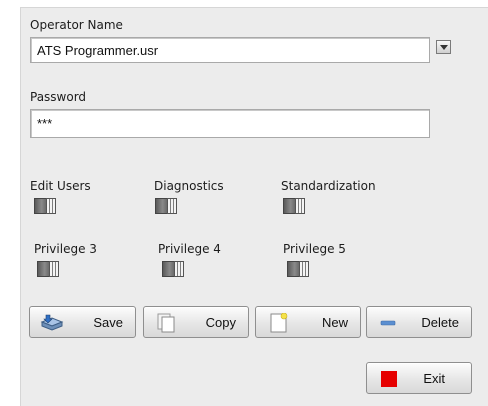 The width and height of the screenshot is (488, 406). What do you see at coordinates (166, 206) in the screenshot?
I see `toggle-diagnostics` at bounding box center [166, 206].